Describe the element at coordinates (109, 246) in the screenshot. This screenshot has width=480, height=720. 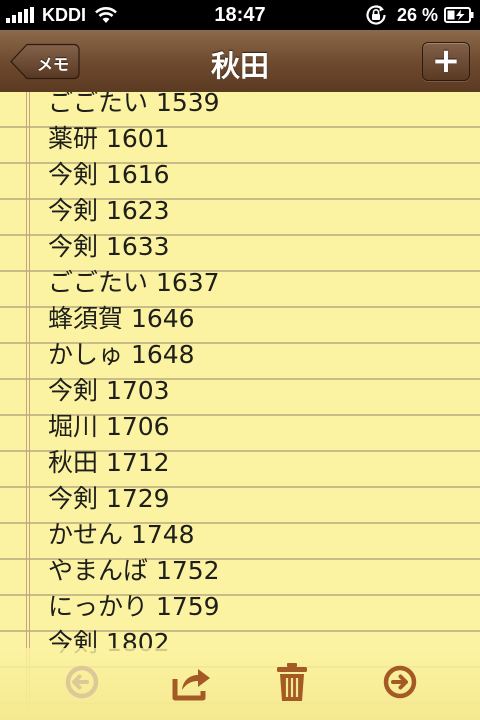
I see `note-line: 今剣 1633` at that location.